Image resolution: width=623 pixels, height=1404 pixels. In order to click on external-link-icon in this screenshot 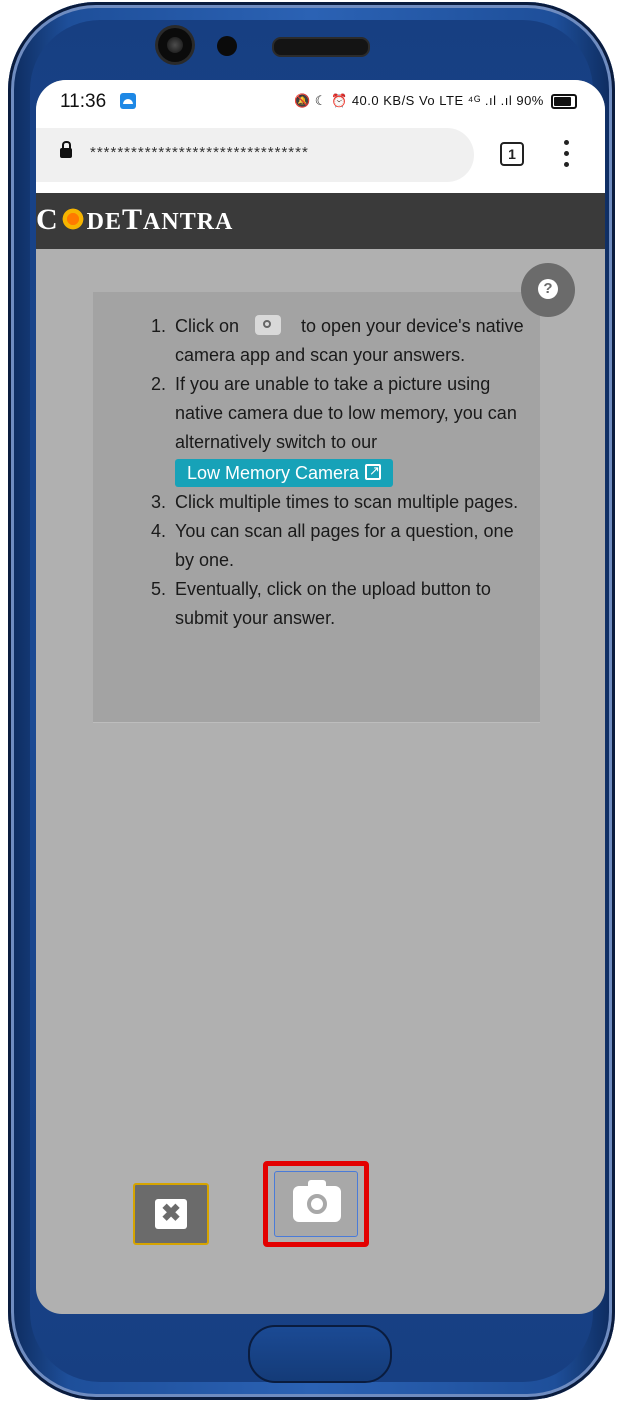, I will do `click(373, 471)`.